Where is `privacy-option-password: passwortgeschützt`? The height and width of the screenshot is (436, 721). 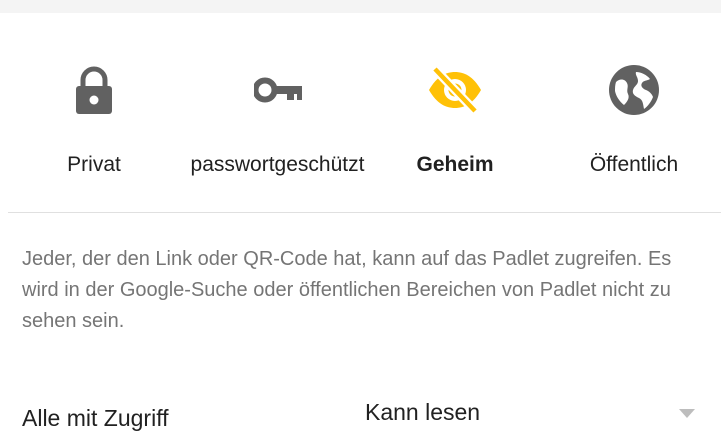 privacy-option-password: passwortgeschützt is located at coordinates (277, 125).